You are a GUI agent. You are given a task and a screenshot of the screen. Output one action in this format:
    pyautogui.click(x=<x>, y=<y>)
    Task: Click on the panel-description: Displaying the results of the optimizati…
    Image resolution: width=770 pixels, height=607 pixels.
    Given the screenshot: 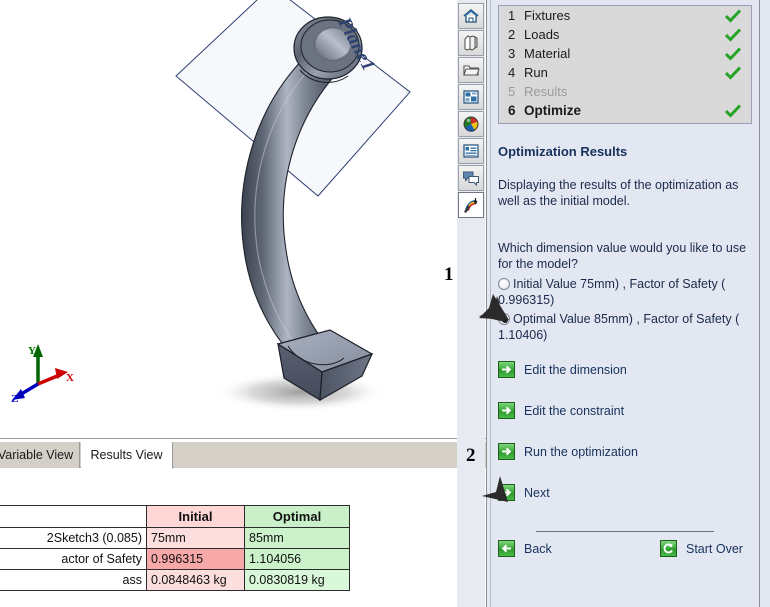 What is the action you would take?
    pyautogui.click(x=618, y=193)
    